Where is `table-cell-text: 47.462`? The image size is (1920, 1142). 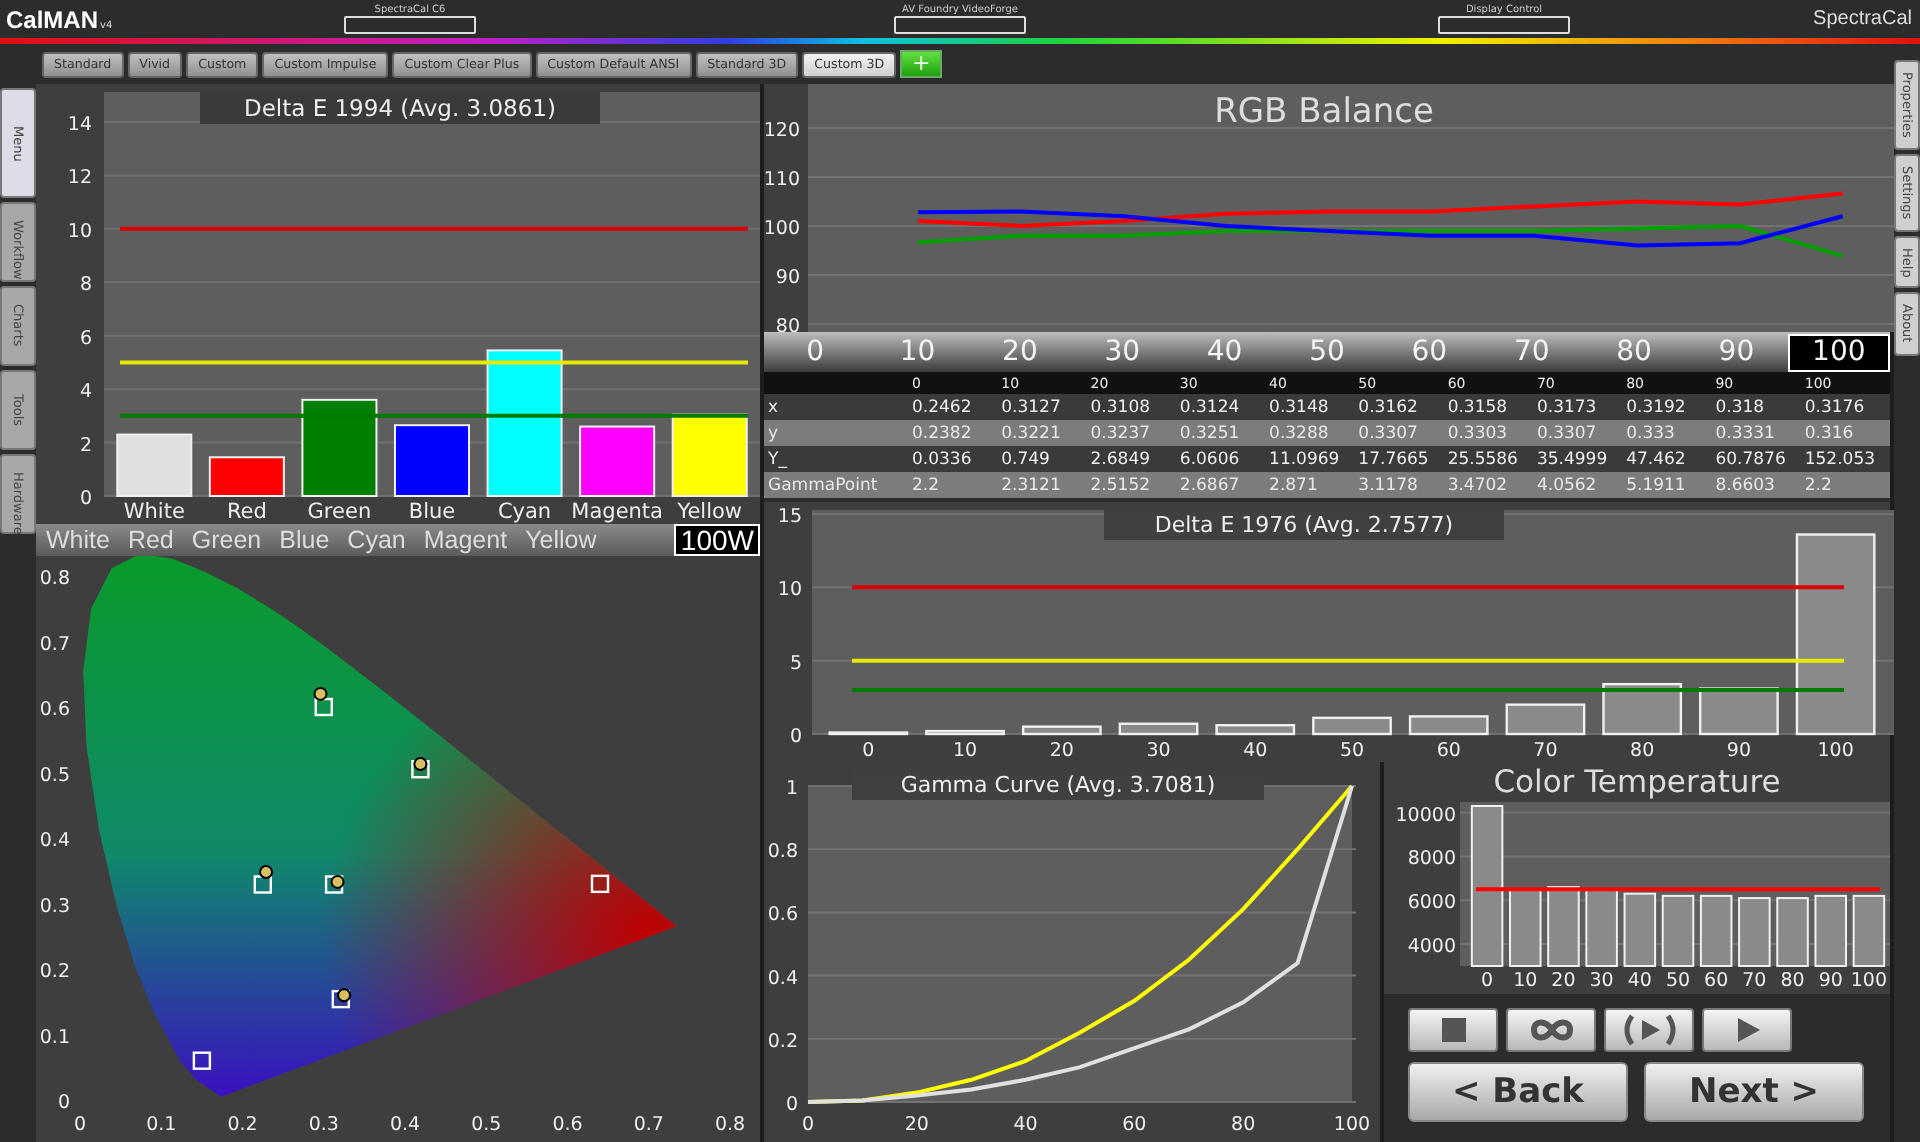 table-cell-text: 47.462 is located at coordinates (1656, 459).